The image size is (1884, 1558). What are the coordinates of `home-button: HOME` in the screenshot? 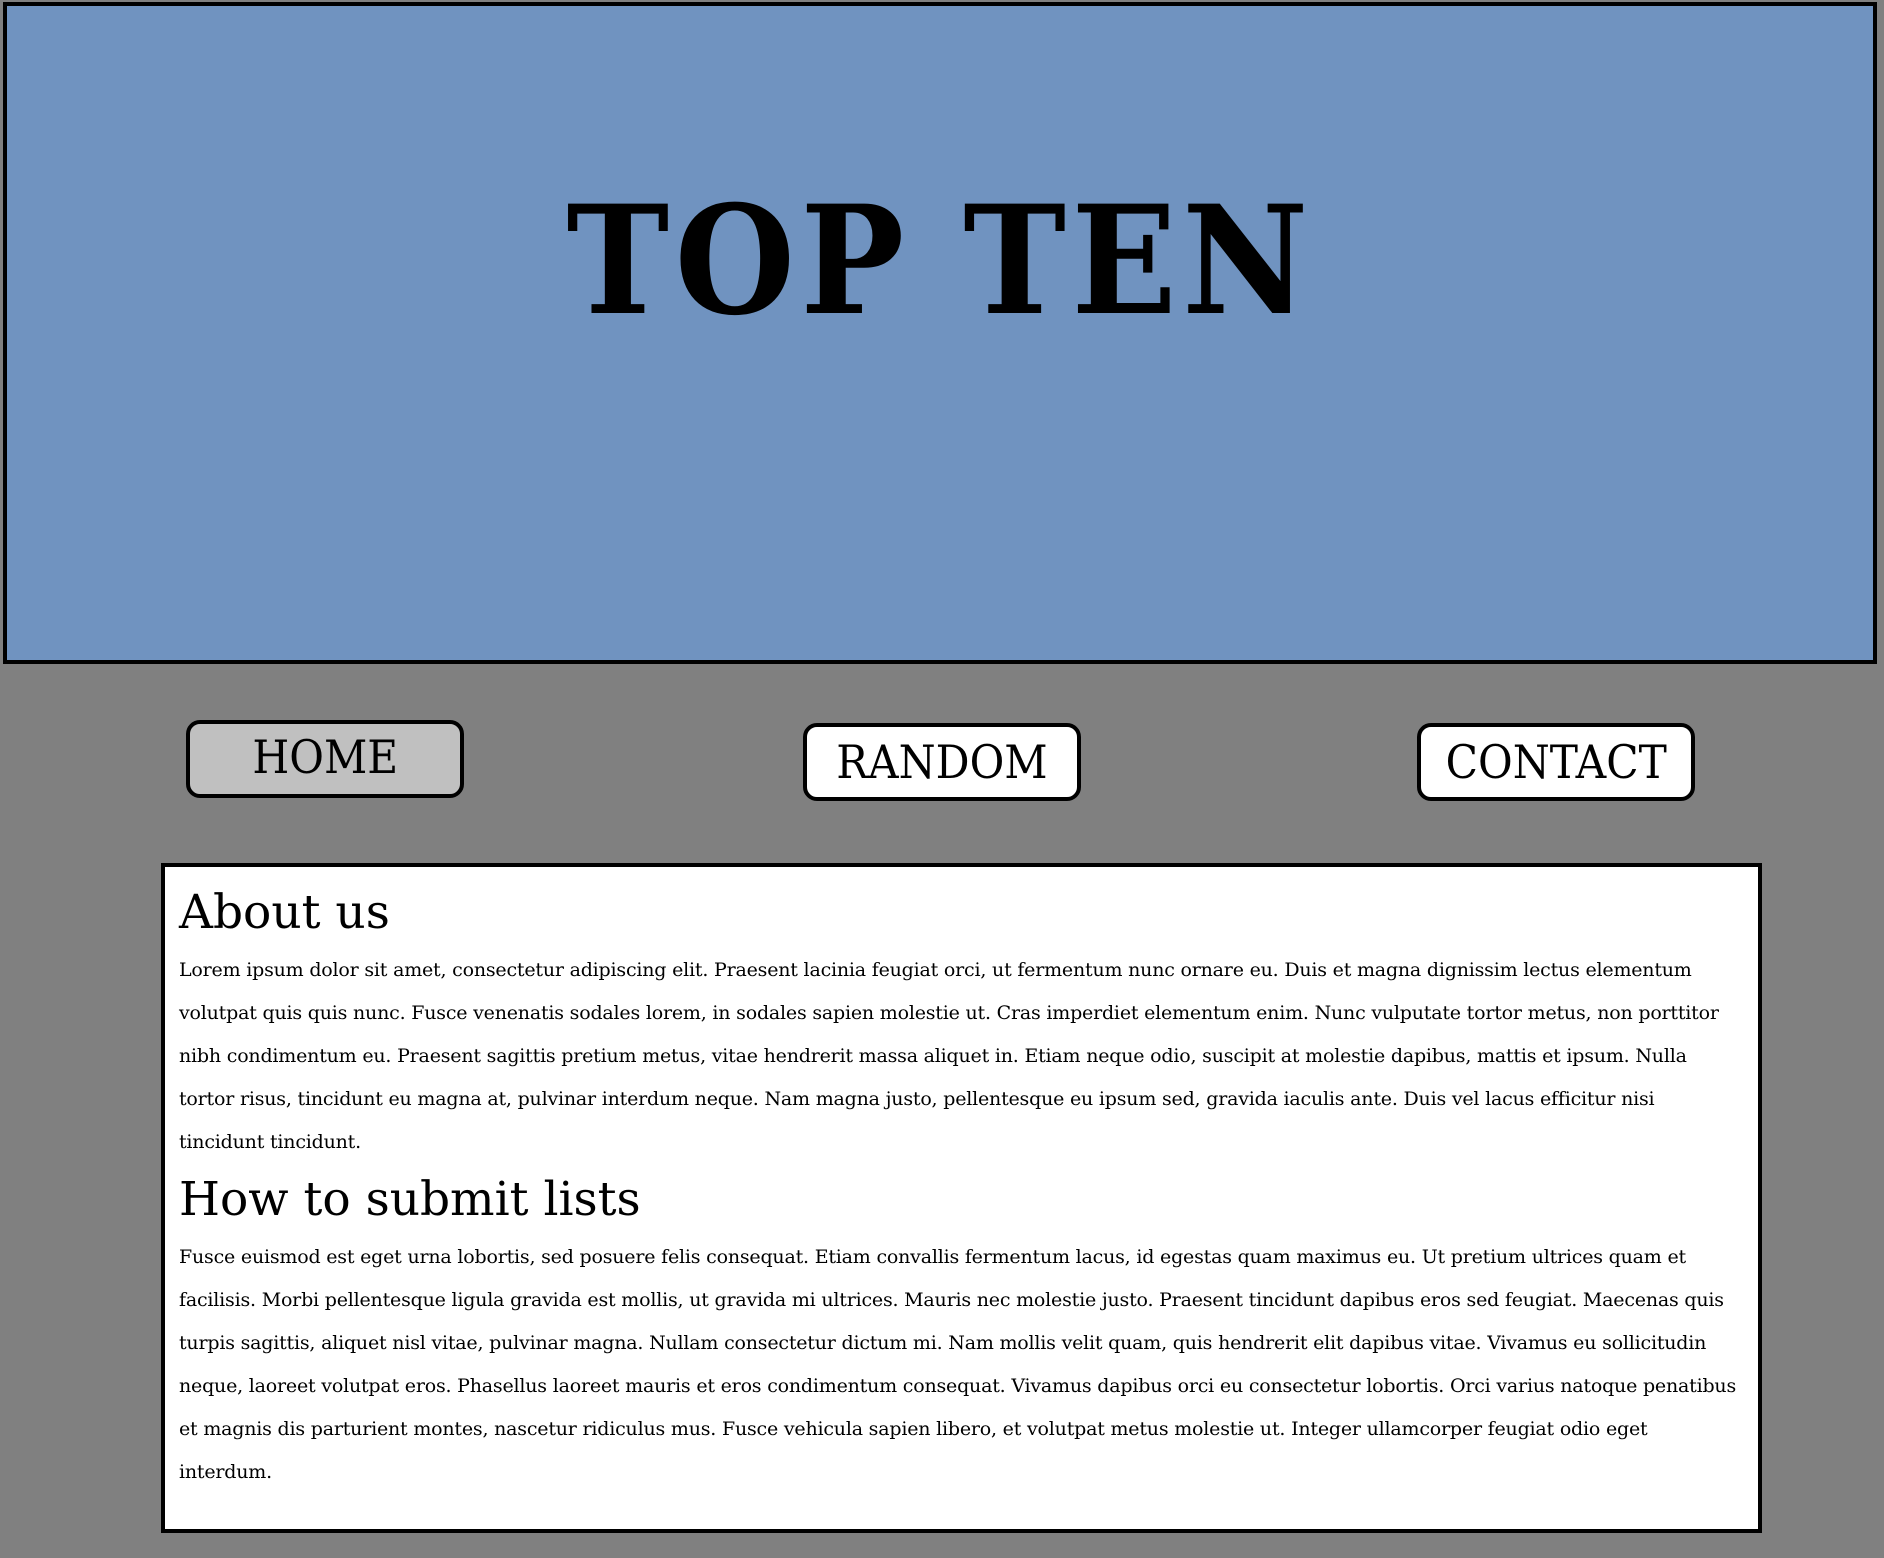 It's located at (325, 759).